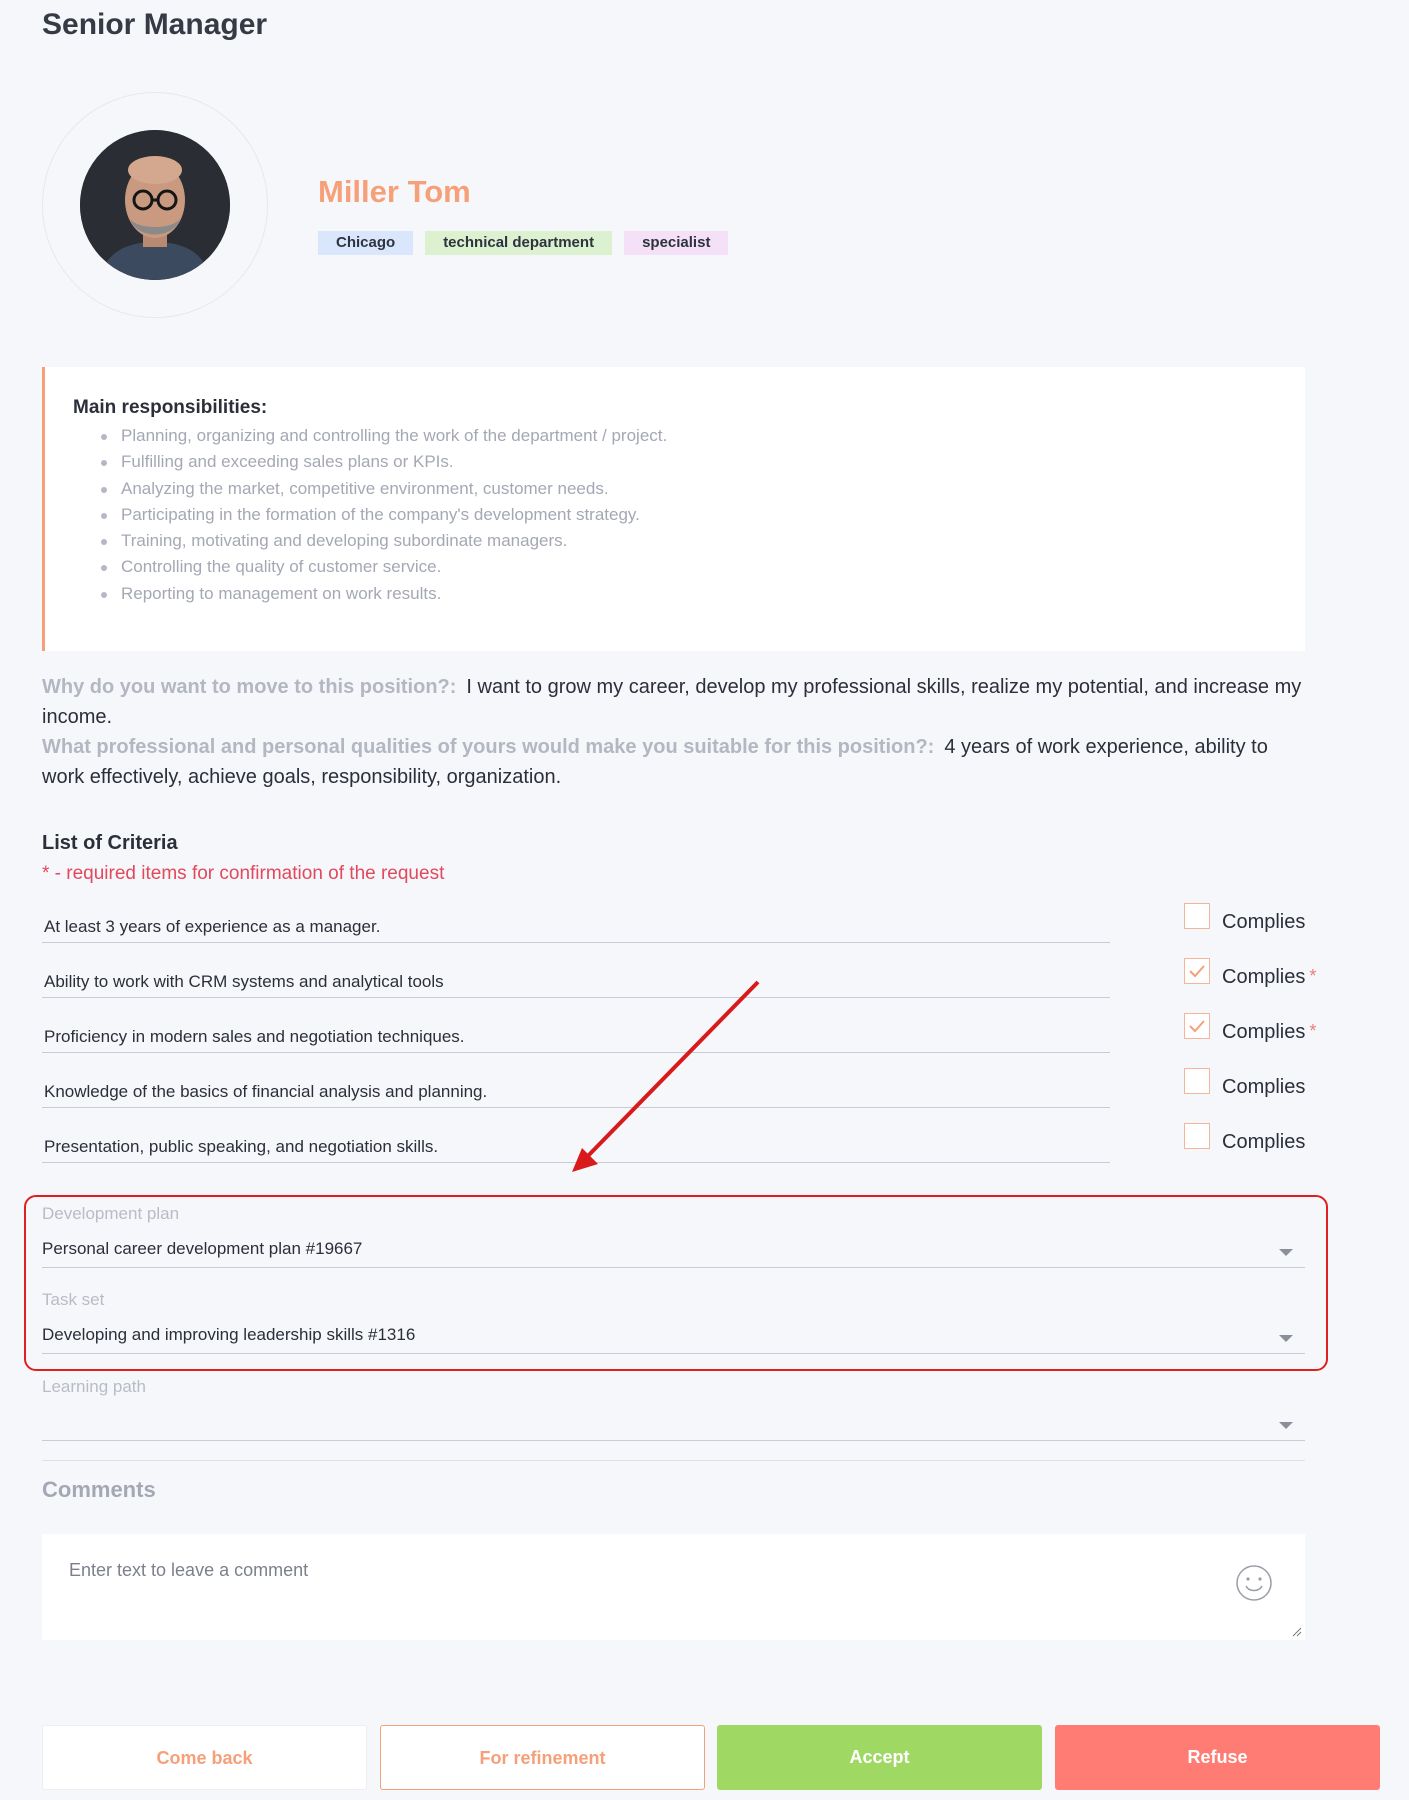 The width and height of the screenshot is (1409, 1800). What do you see at coordinates (542, 1757) in the screenshot?
I see `for-refinement-button: For refinement` at bounding box center [542, 1757].